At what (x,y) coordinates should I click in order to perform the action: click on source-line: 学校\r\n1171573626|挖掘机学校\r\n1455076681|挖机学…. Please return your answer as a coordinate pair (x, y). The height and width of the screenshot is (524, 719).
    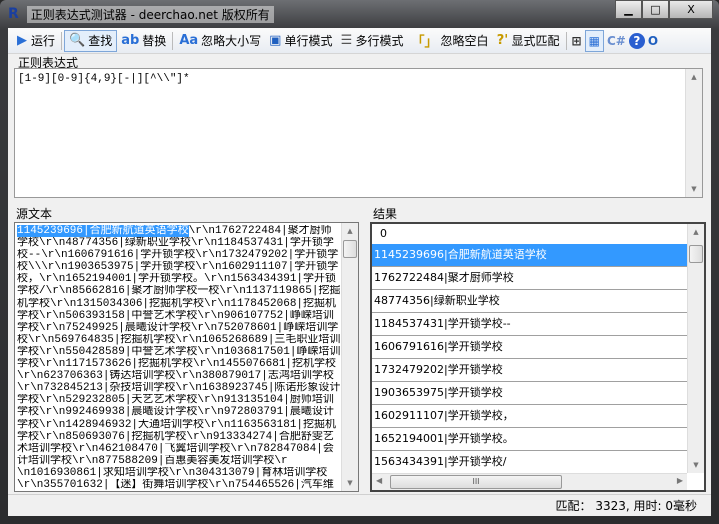
    Looking at the image, I should click on (177, 364).